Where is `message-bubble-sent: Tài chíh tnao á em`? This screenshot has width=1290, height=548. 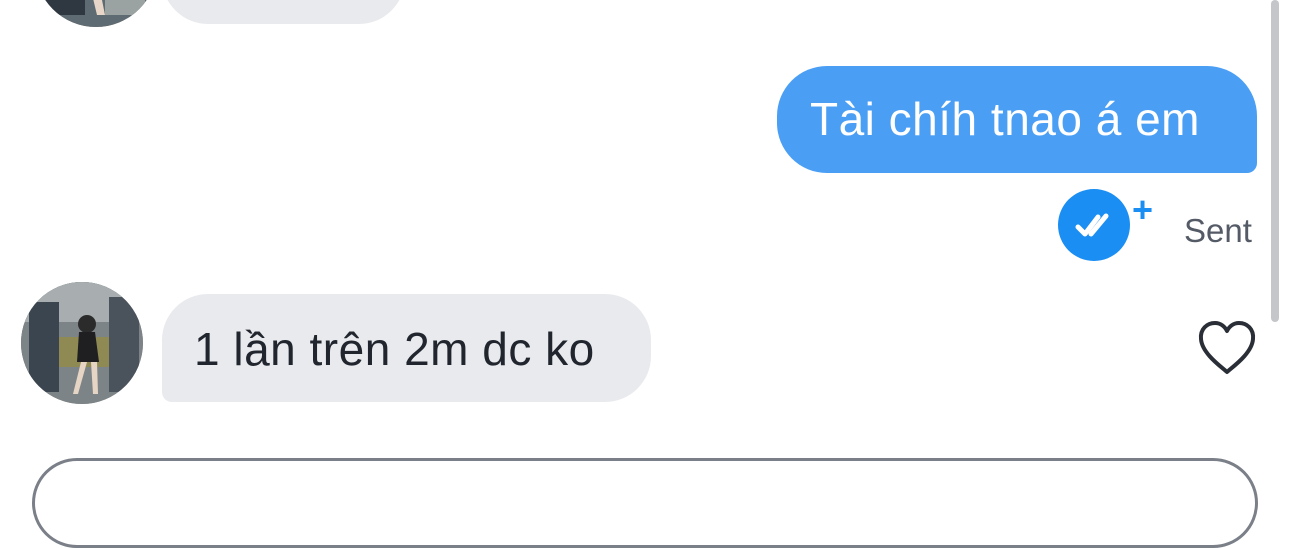
message-bubble-sent: Tài chíh tnao á em is located at coordinates (1017, 119).